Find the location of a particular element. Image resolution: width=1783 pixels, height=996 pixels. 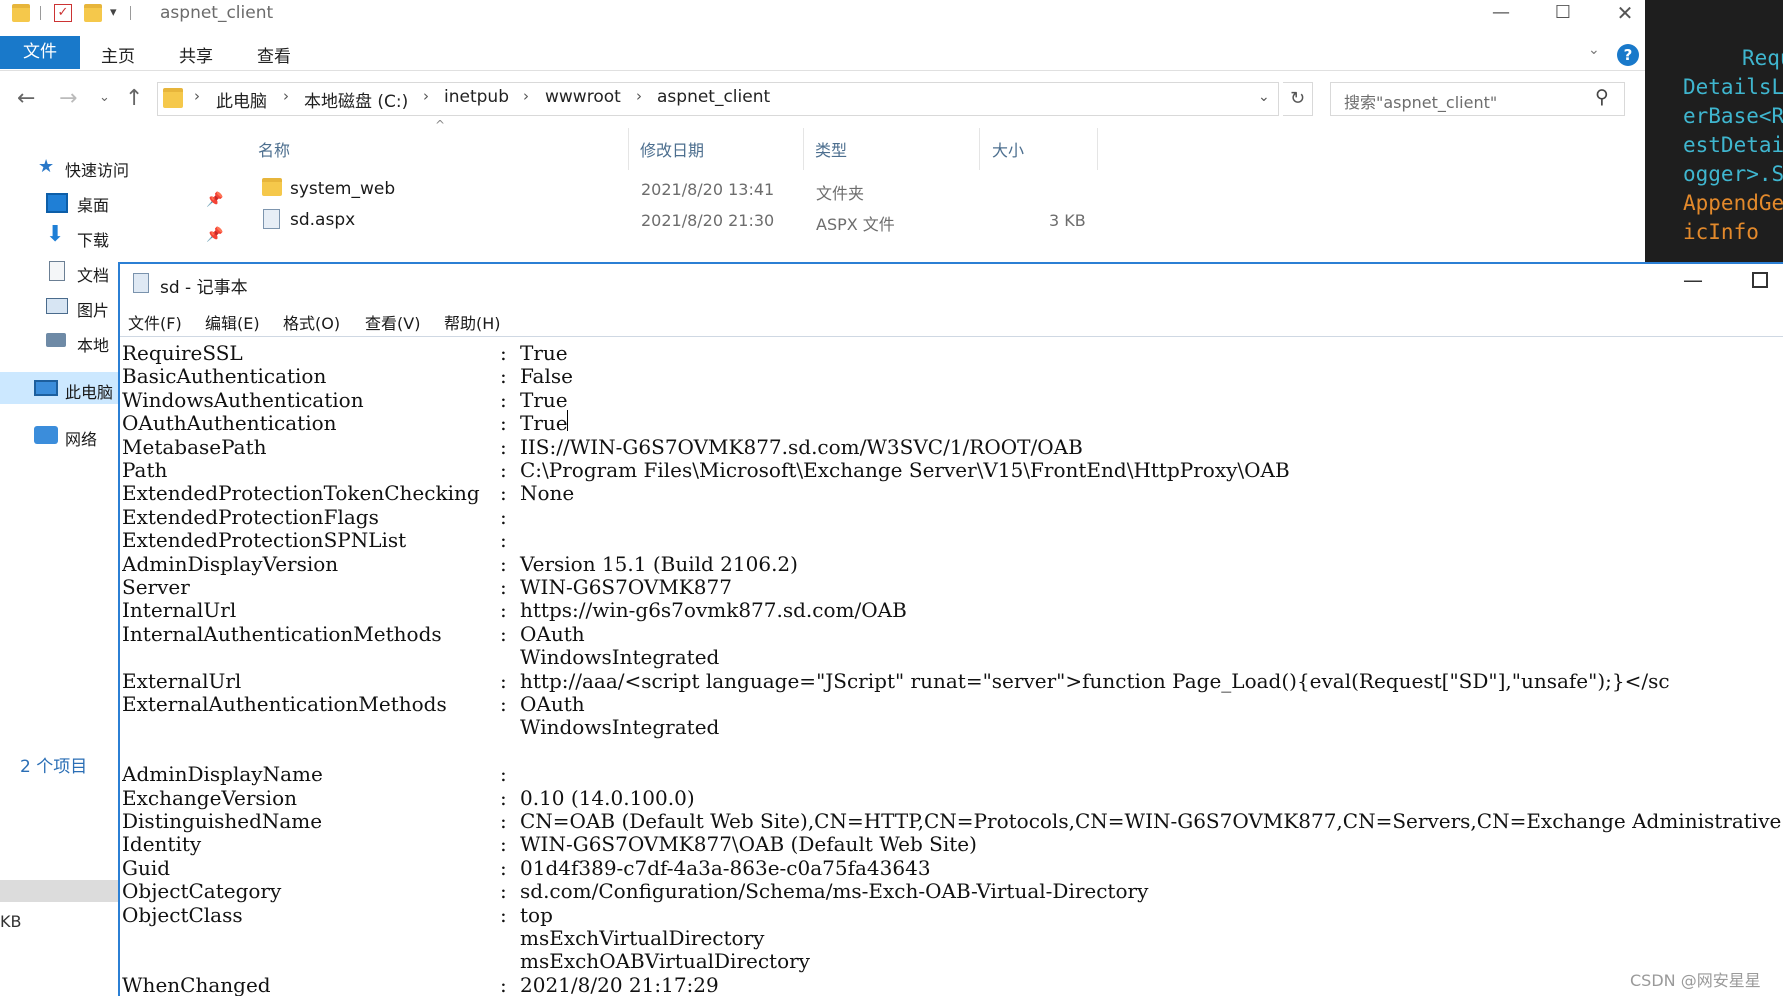

search-placeholder: 搜索"aspnet_client" is located at coordinates (1421, 102).